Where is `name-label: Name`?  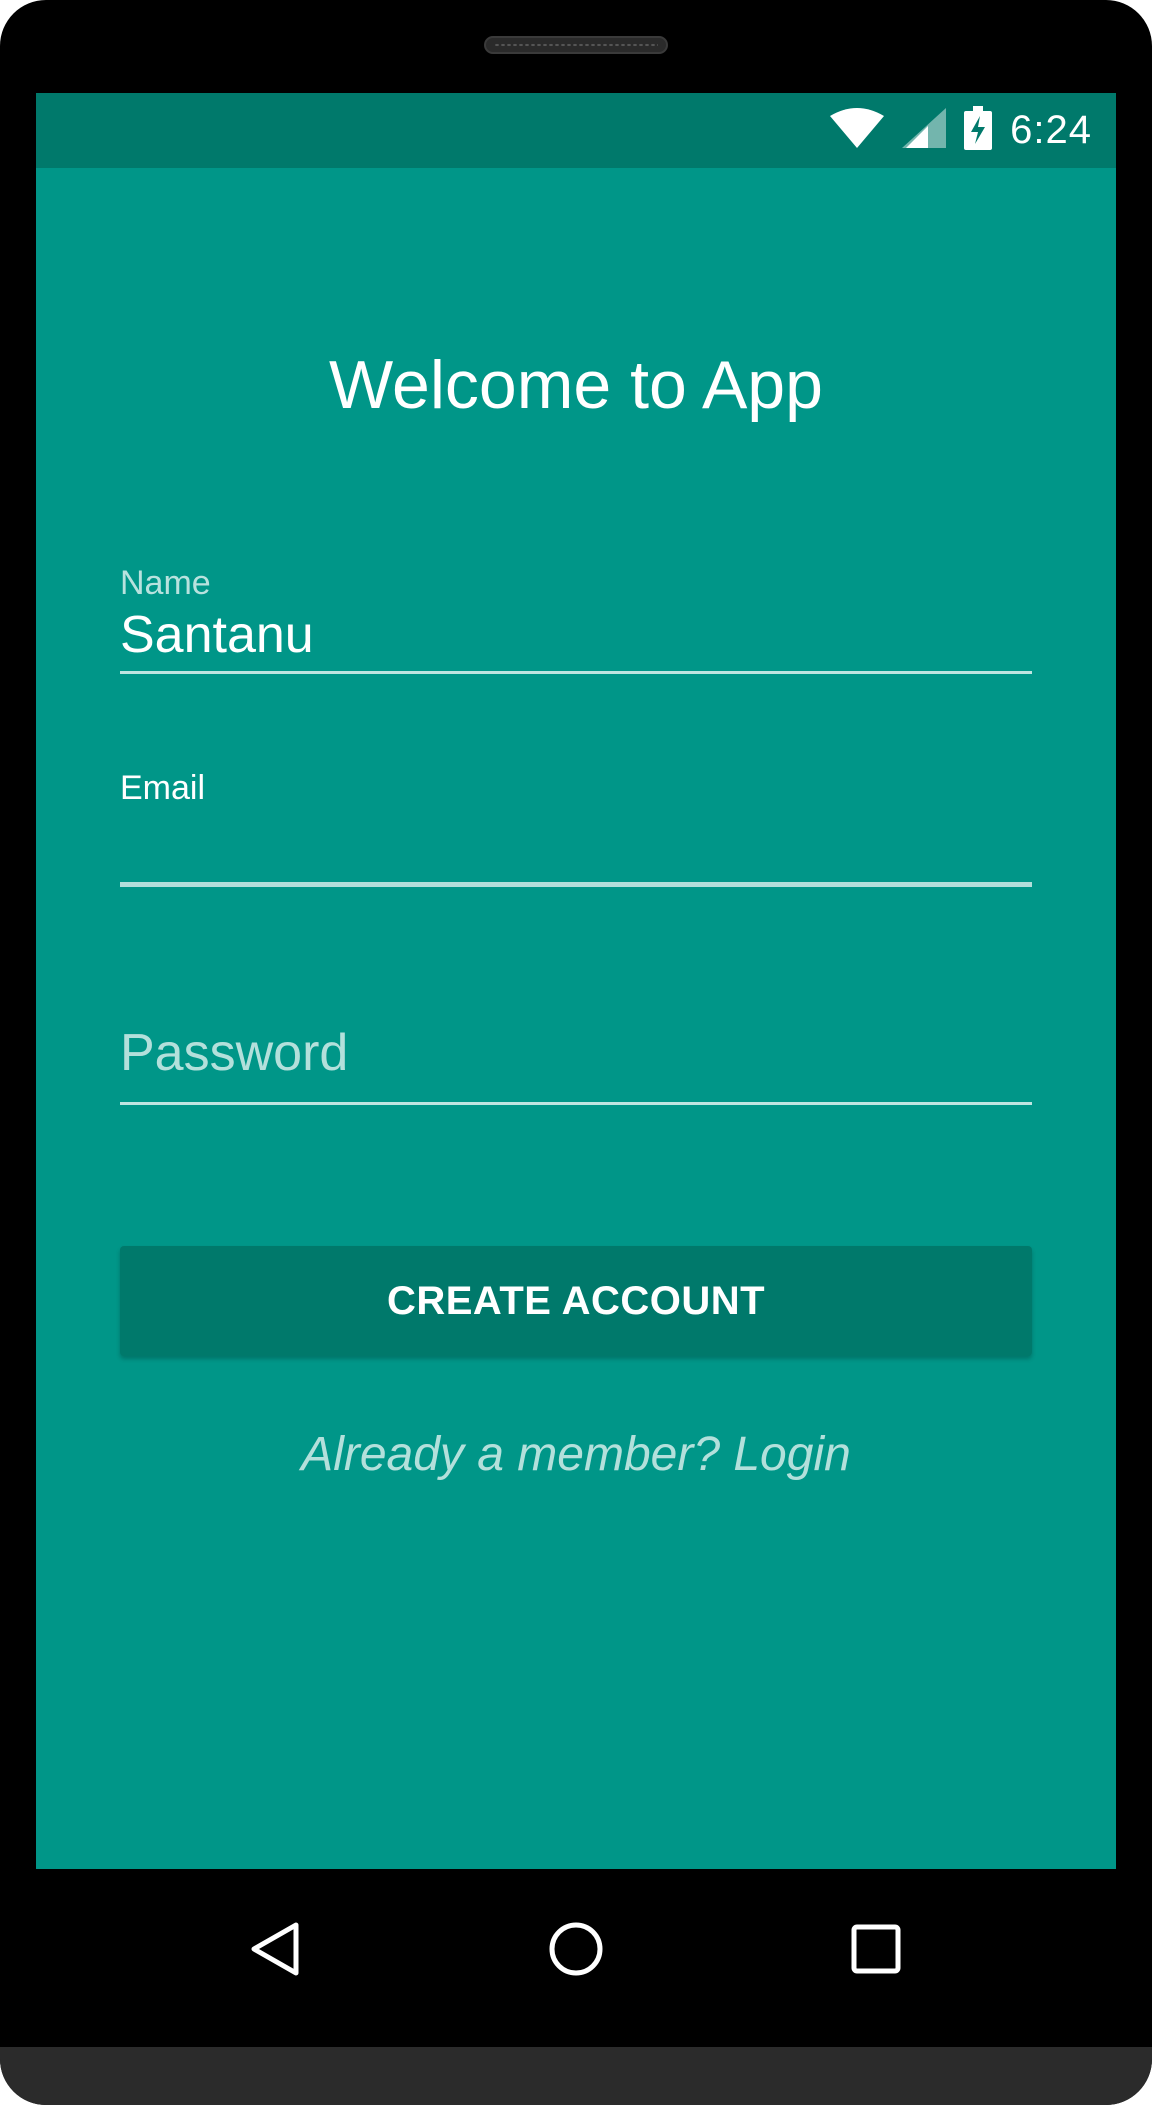
name-label: Name is located at coordinates (165, 583).